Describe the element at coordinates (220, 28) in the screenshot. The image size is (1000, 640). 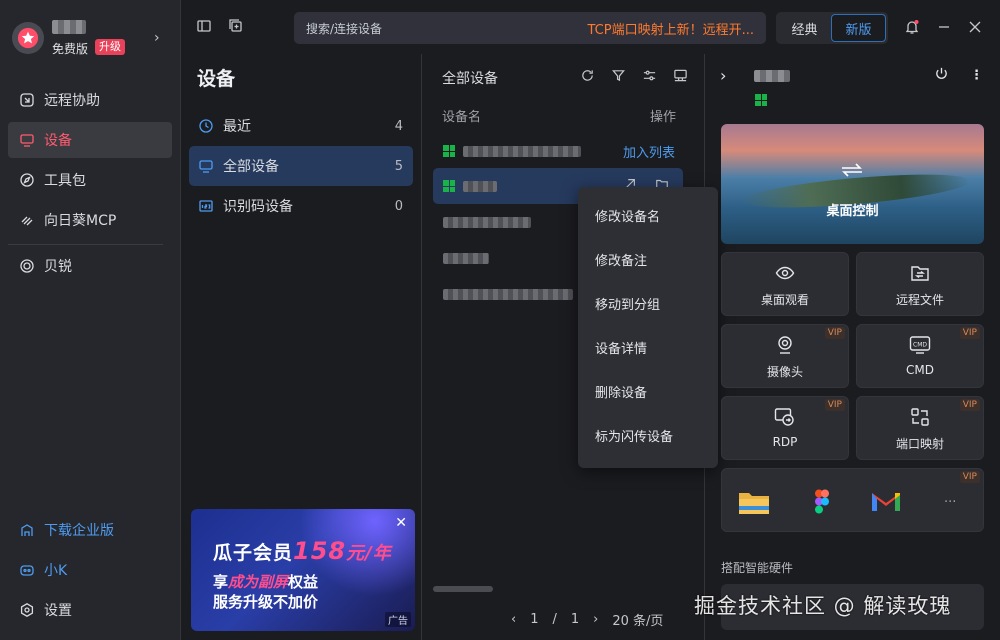
I see `toolbar-left` at that location.